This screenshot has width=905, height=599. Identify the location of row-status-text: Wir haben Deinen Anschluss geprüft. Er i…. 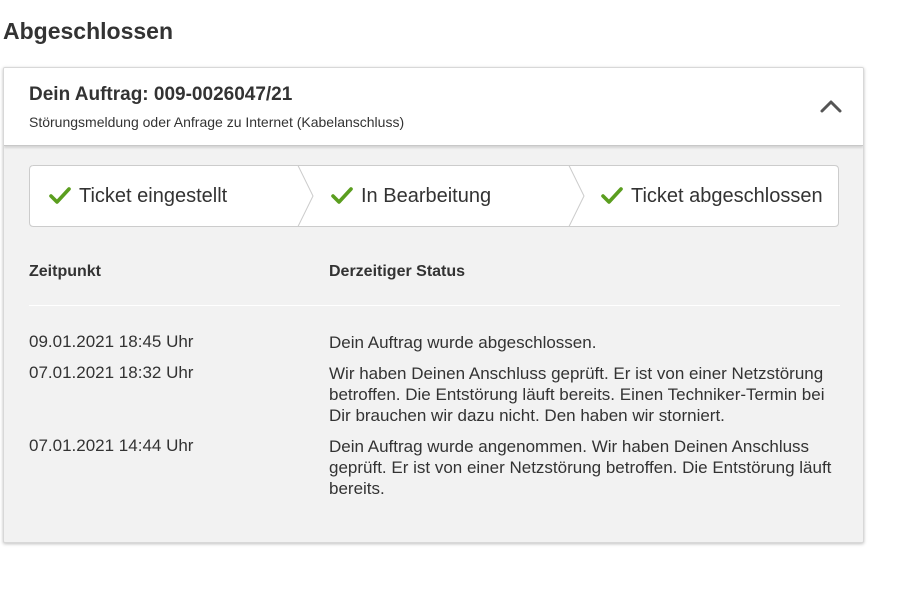
(577, 394).